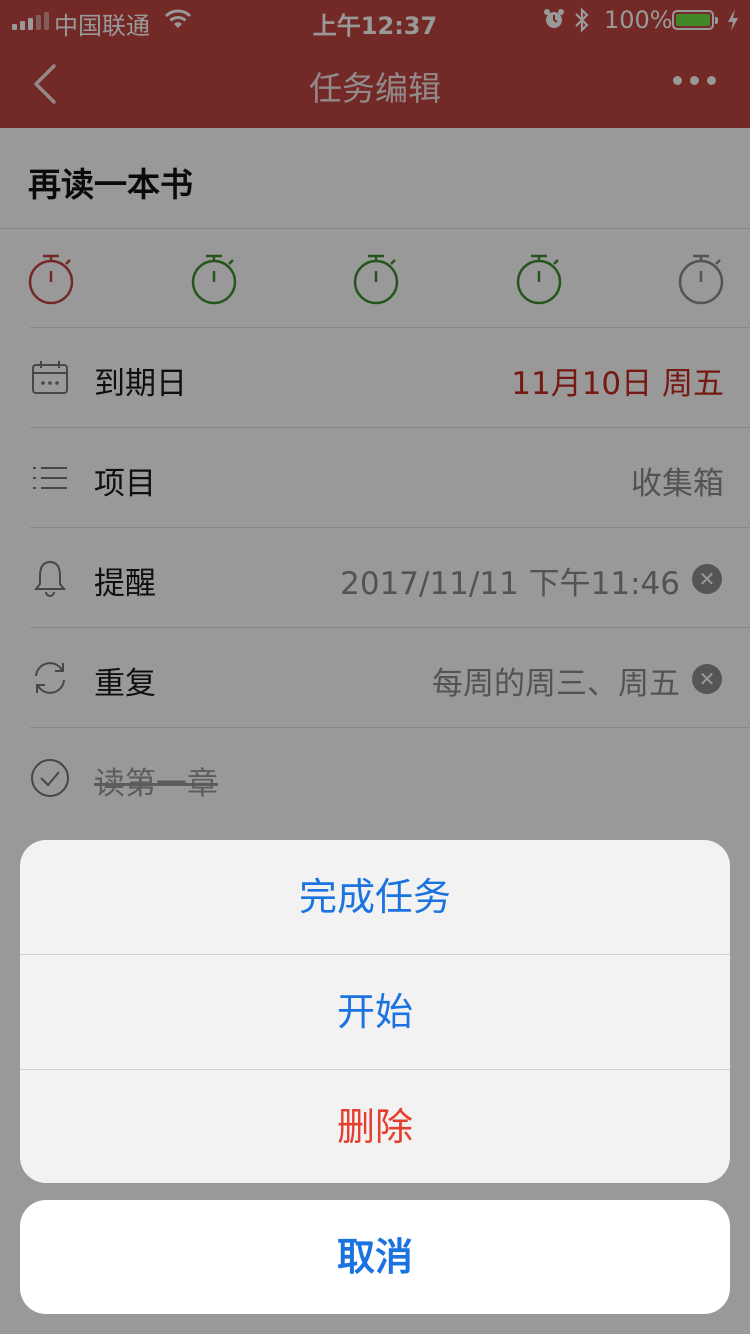 This screenshot has height=1334, width=750. I want to click on cancel-button: 取消, so click(375, 1257).